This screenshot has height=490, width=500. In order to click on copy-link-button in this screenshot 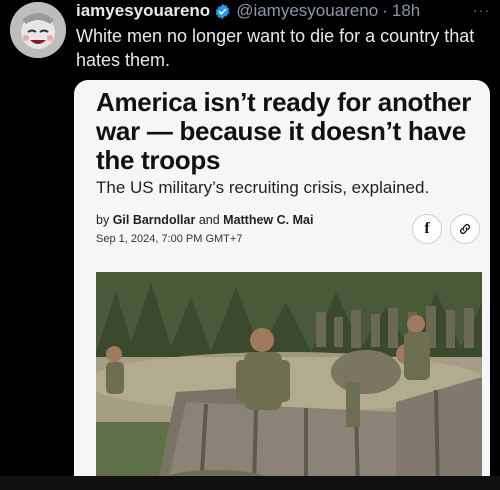, I will do `click(465, 229)`.